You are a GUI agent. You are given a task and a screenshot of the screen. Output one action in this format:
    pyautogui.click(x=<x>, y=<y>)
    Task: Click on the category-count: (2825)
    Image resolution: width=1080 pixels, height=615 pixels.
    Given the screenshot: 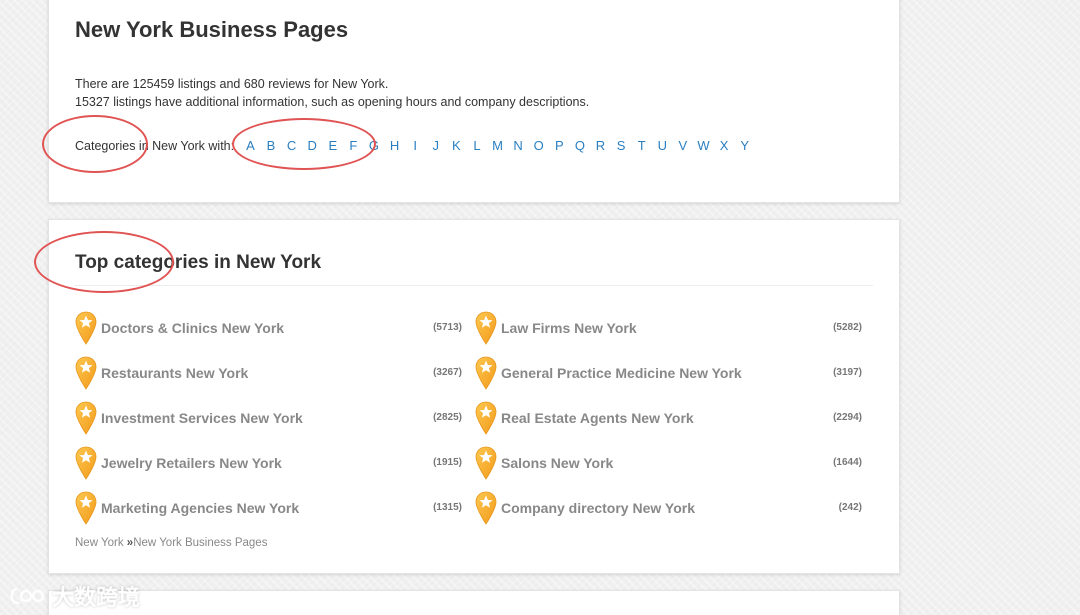 What is the action you would take?
    pyautogui.click(x=447, y=417)
    